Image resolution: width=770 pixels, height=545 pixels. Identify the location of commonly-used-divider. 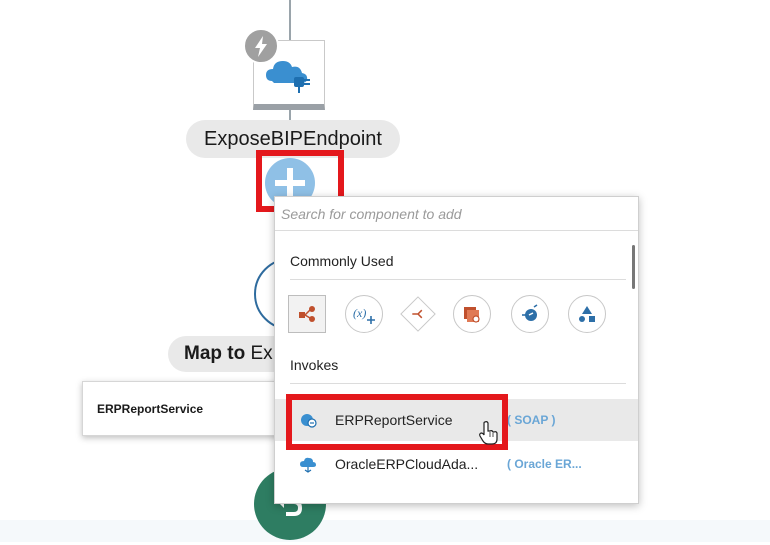
(458, 279).